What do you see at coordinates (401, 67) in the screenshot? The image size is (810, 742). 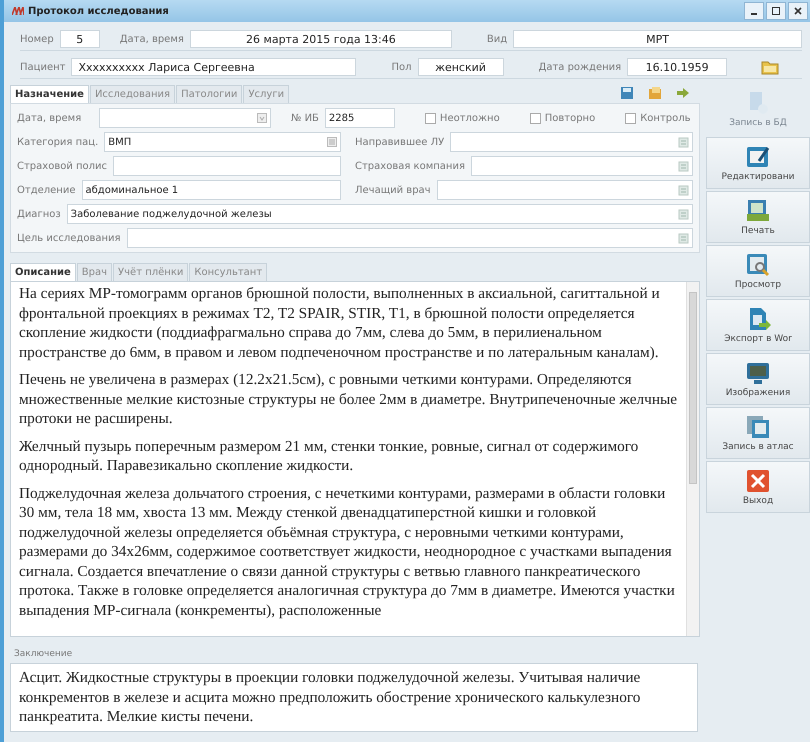 I see `field-label: Пол` at bounding box center [401, 67].